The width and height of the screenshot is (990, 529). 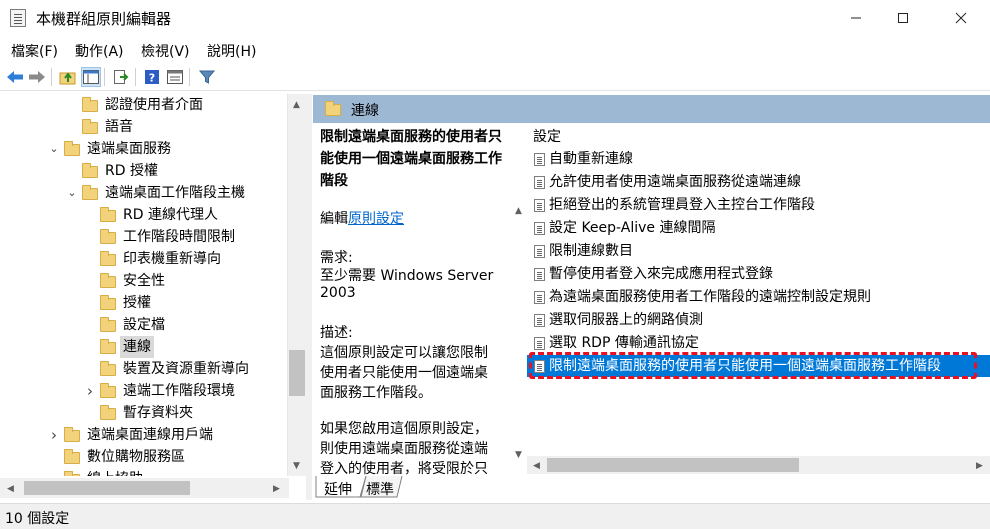 I want to click on forward-button, so click(x=37, y=77).